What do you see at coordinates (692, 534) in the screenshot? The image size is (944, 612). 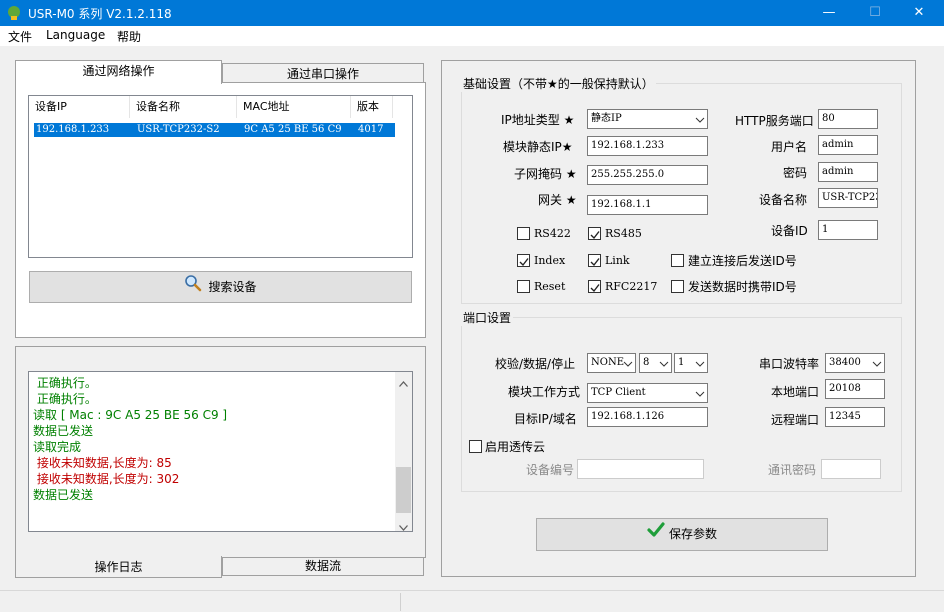 I see `save-params-label: 保存参数` at bounding box center [692, 534].